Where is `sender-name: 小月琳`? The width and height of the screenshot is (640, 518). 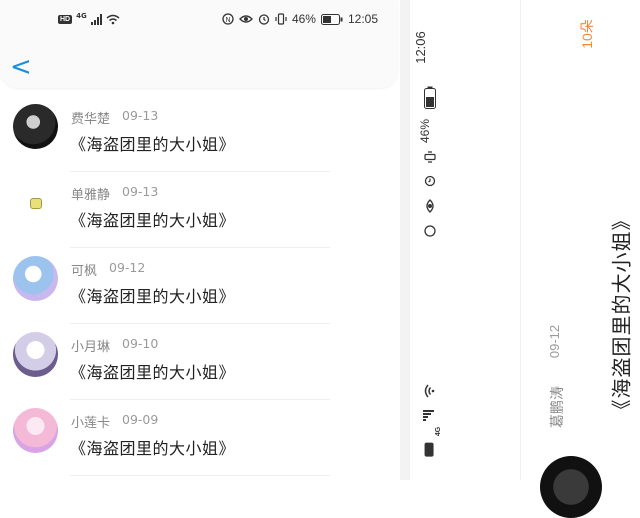 sender-name: 小月琳 is located at coordinates (91, 347).